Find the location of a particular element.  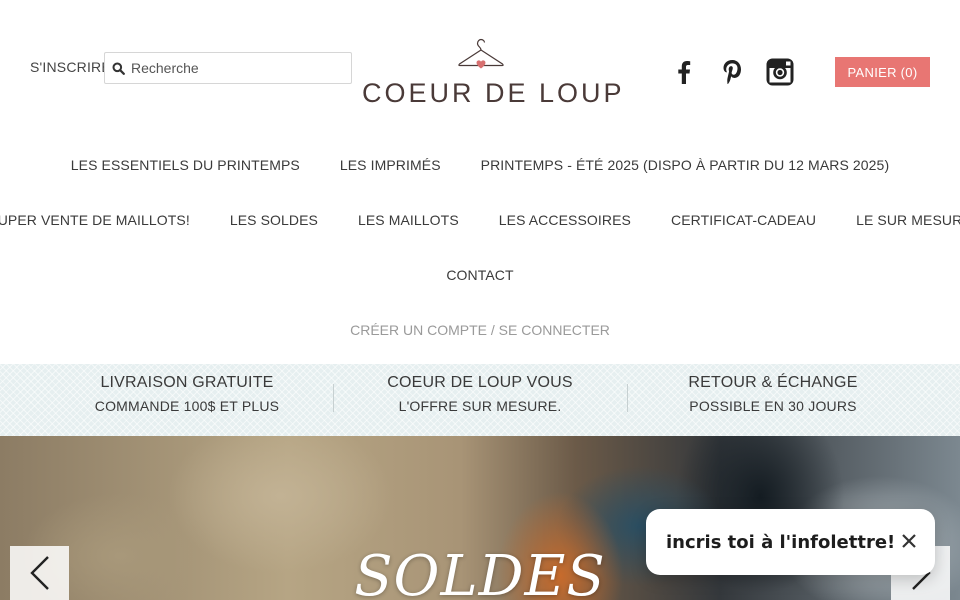

nav-item-contact: CONTACT is located at coordinates (479, 275).